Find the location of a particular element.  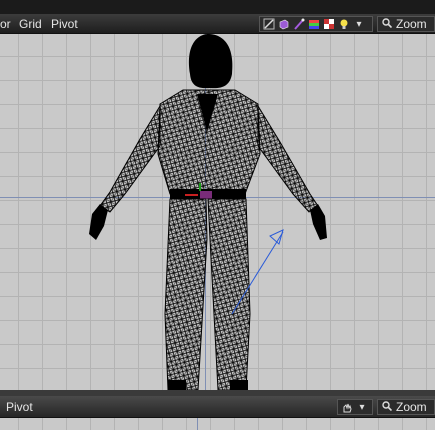

grid is located at coordinates (217, 424).